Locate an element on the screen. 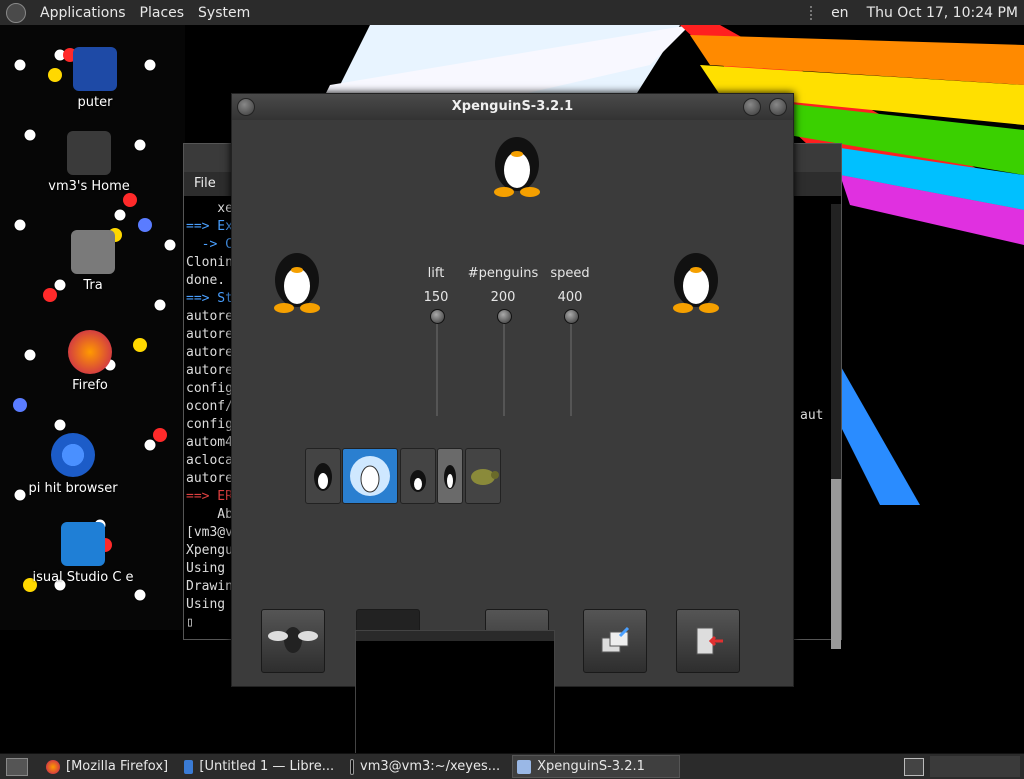 Image resolution: width=1024 pixels, height=779 pixels. desktop-icon-browser: pi hit browser is located at coordinates (79, 464).